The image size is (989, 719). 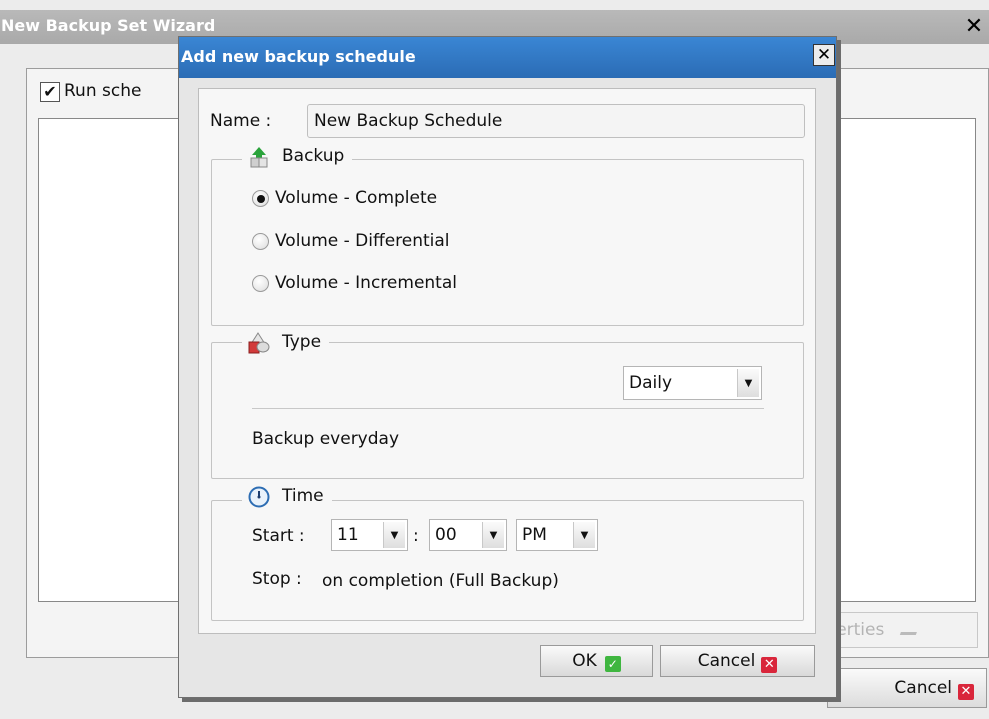 I want to click on backup-legend: Backup, so click(x=297, y=157).